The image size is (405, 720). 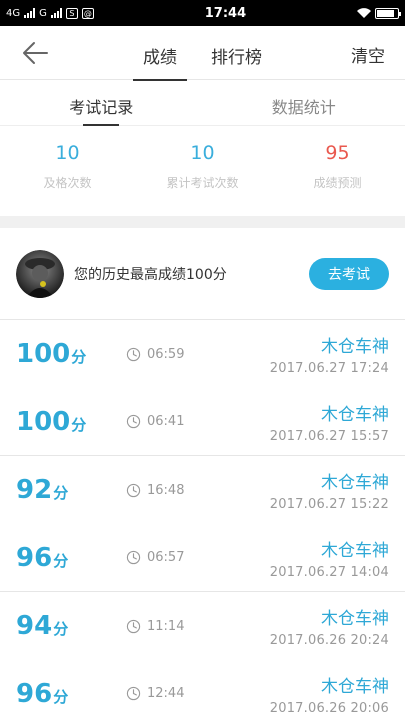 I want to click on take-exam-button: 去考试, so click(x=349, y=273).